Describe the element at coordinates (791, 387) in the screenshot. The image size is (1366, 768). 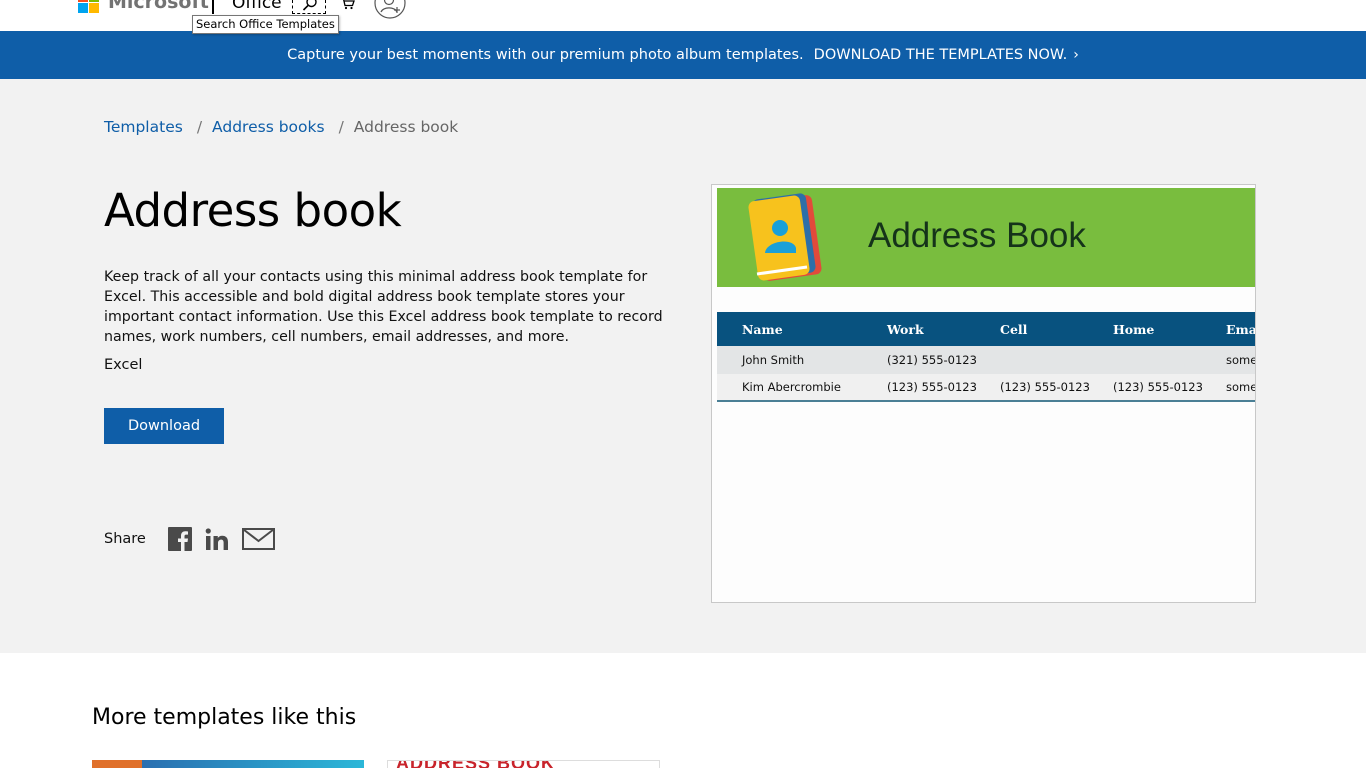
I see `table-cell: Kim Abercrombie` at that location.